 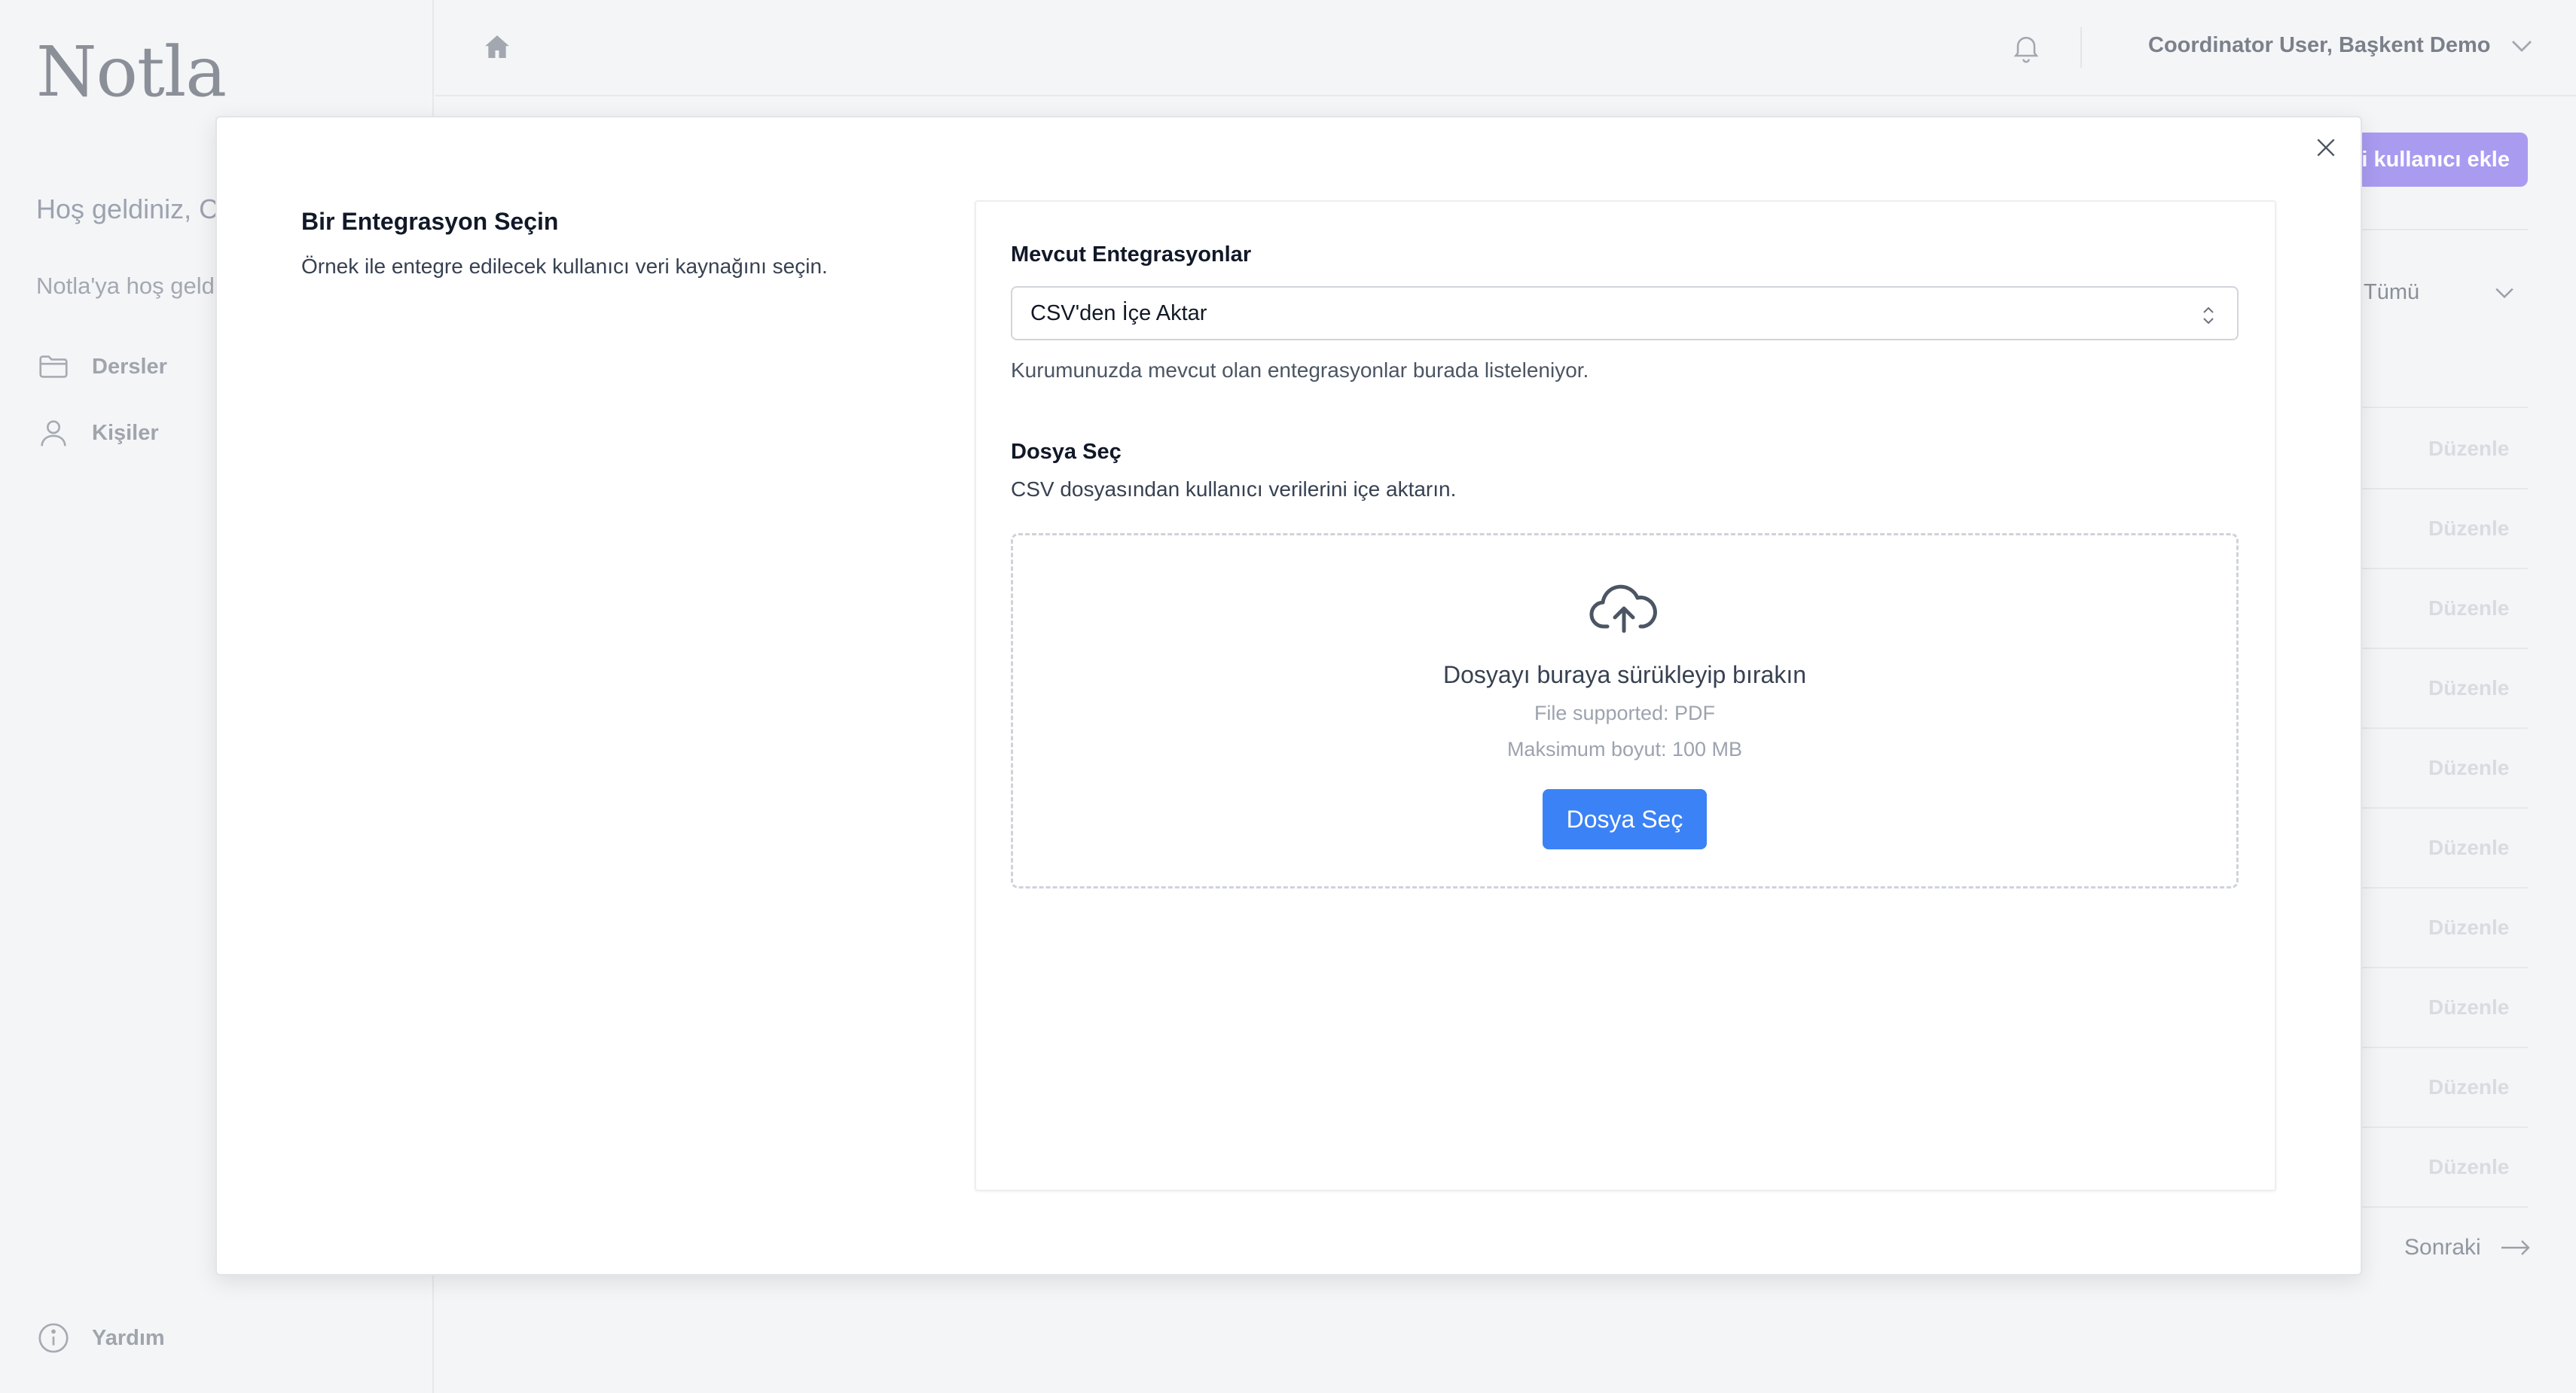 What do you see at coordinates (129, 1337) in the screenshot?
I see `sidebar-item-label: Yardım` at bounding box center [129, 1337].